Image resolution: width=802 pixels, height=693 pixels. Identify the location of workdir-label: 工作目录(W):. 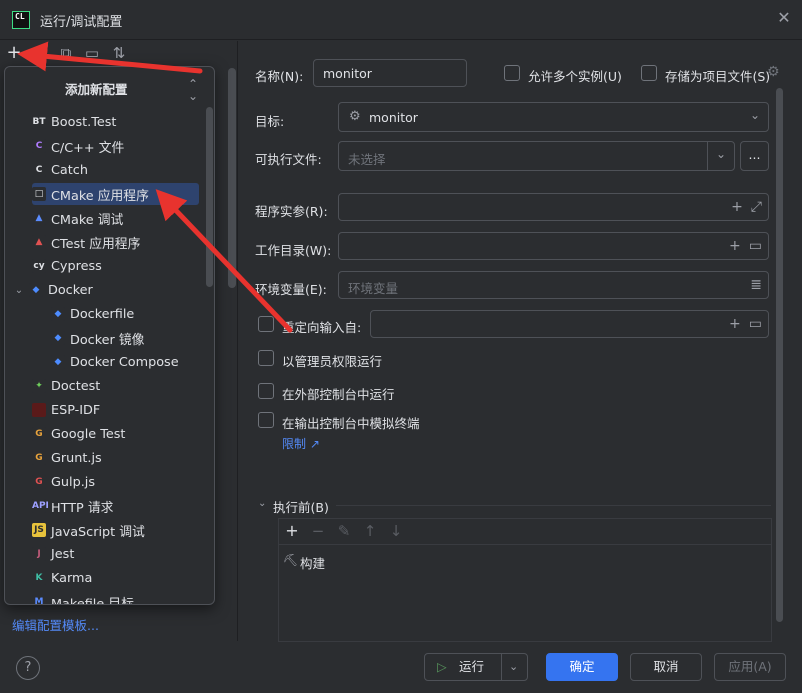
(293, 250).